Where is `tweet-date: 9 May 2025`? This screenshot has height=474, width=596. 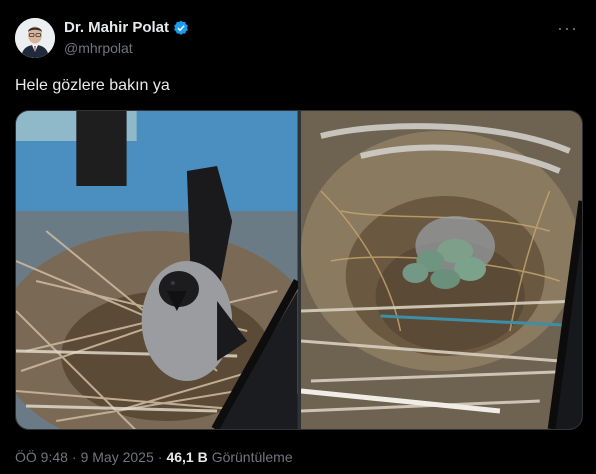 tweet-date: 9 May 2025 is located at coordinates (117, 457).